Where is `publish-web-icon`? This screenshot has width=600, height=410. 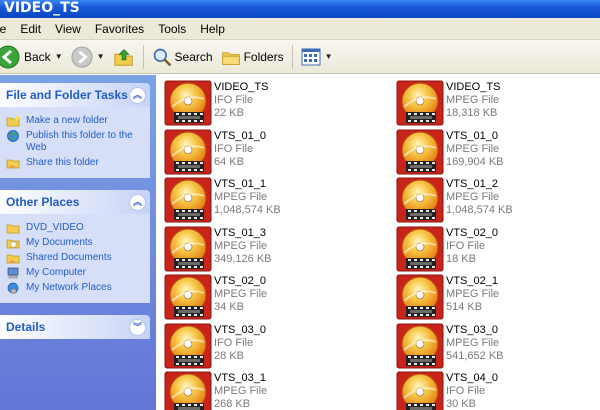 publish-web-icon is located at coordinates (13, 136).